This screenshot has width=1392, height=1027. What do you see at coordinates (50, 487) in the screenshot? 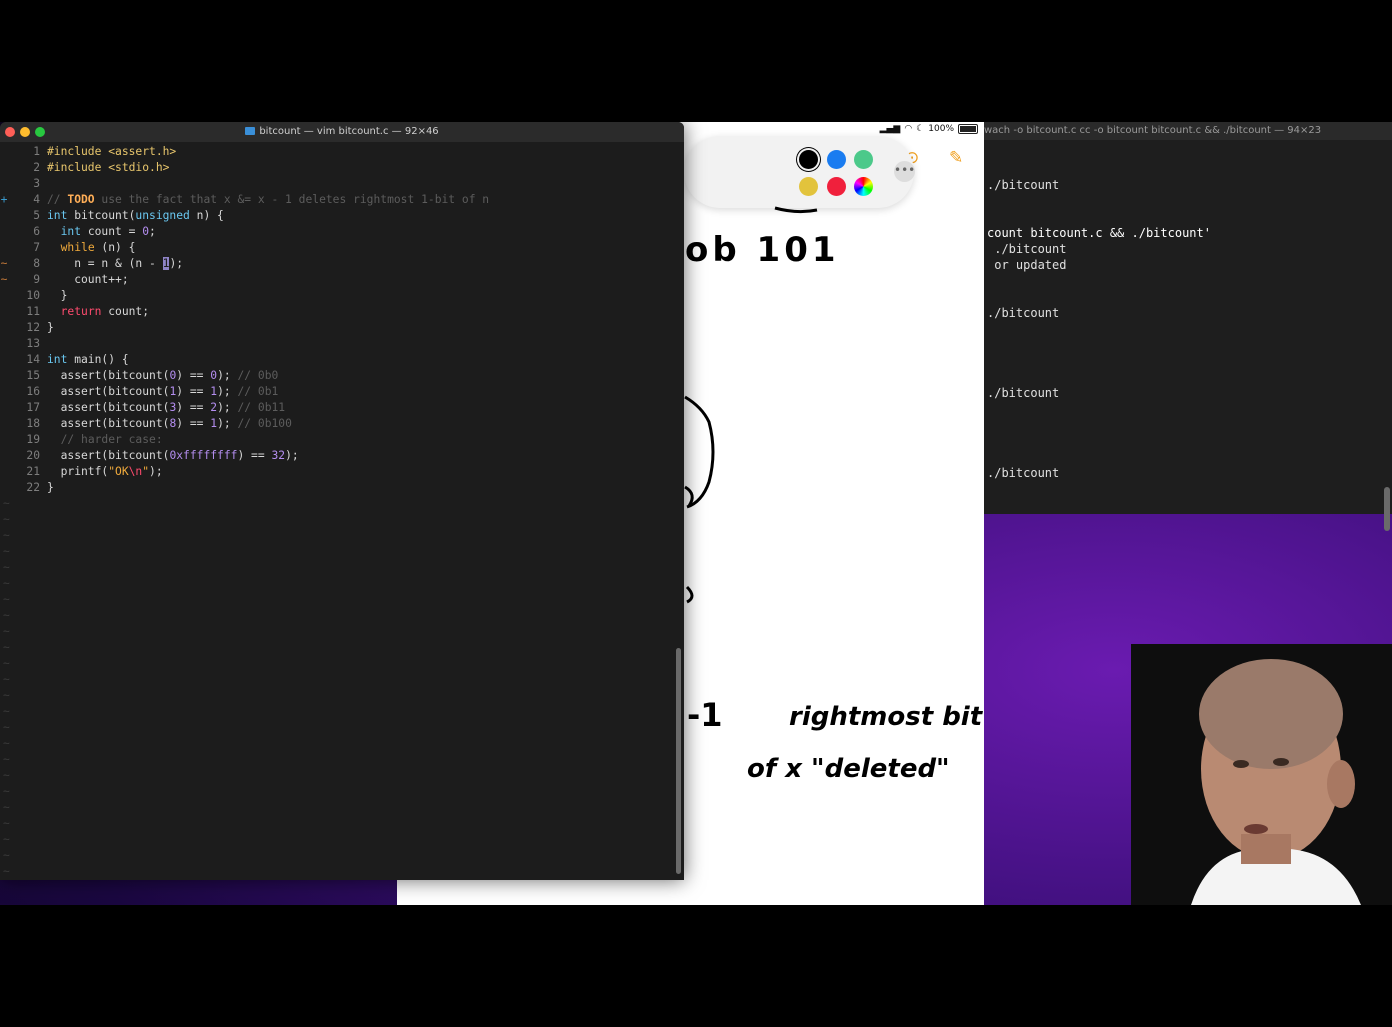
I see `code-text: }` at bounding box center [50, 487].